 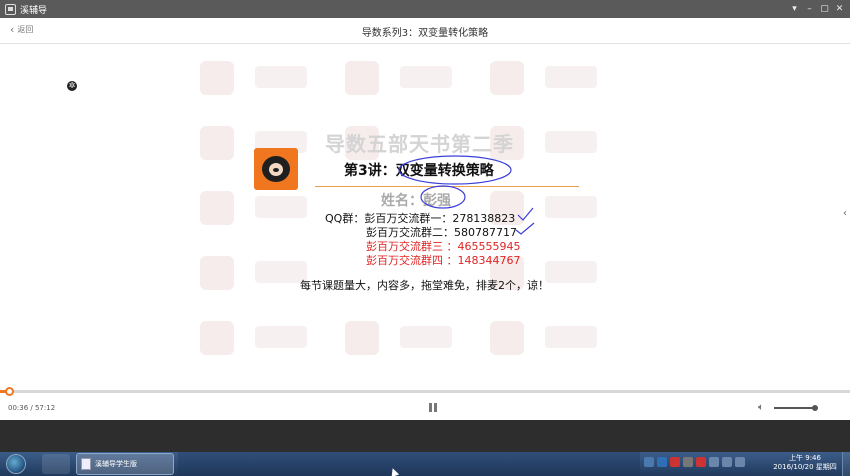 I want to click on network-icon, so click(x=714, y=462).